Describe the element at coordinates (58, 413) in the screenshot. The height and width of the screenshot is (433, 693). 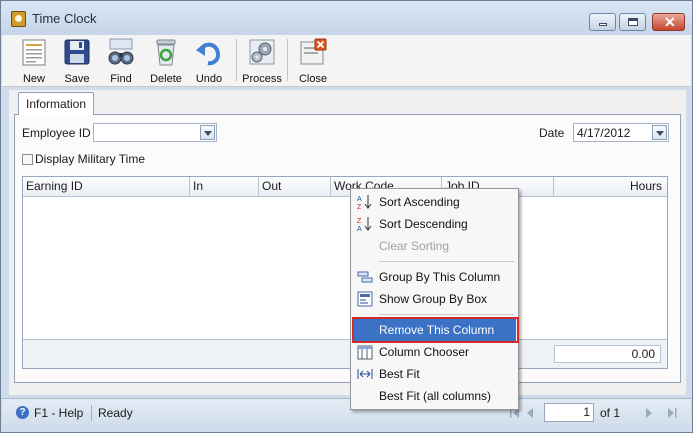
I see `help-text: F1 - Help` at that location.